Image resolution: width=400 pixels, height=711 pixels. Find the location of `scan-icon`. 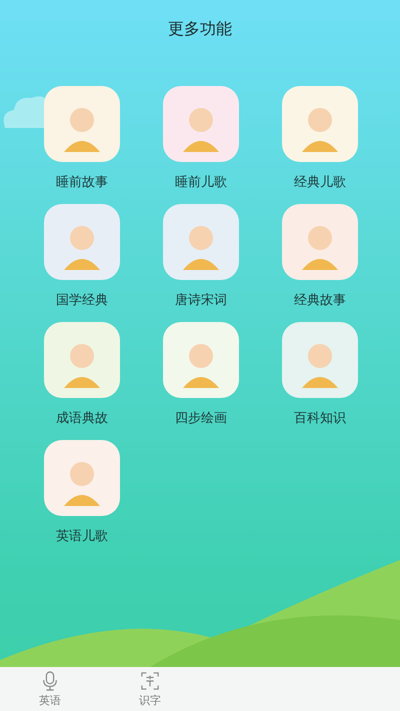

scan-icon is located at coordinates (150, 680).